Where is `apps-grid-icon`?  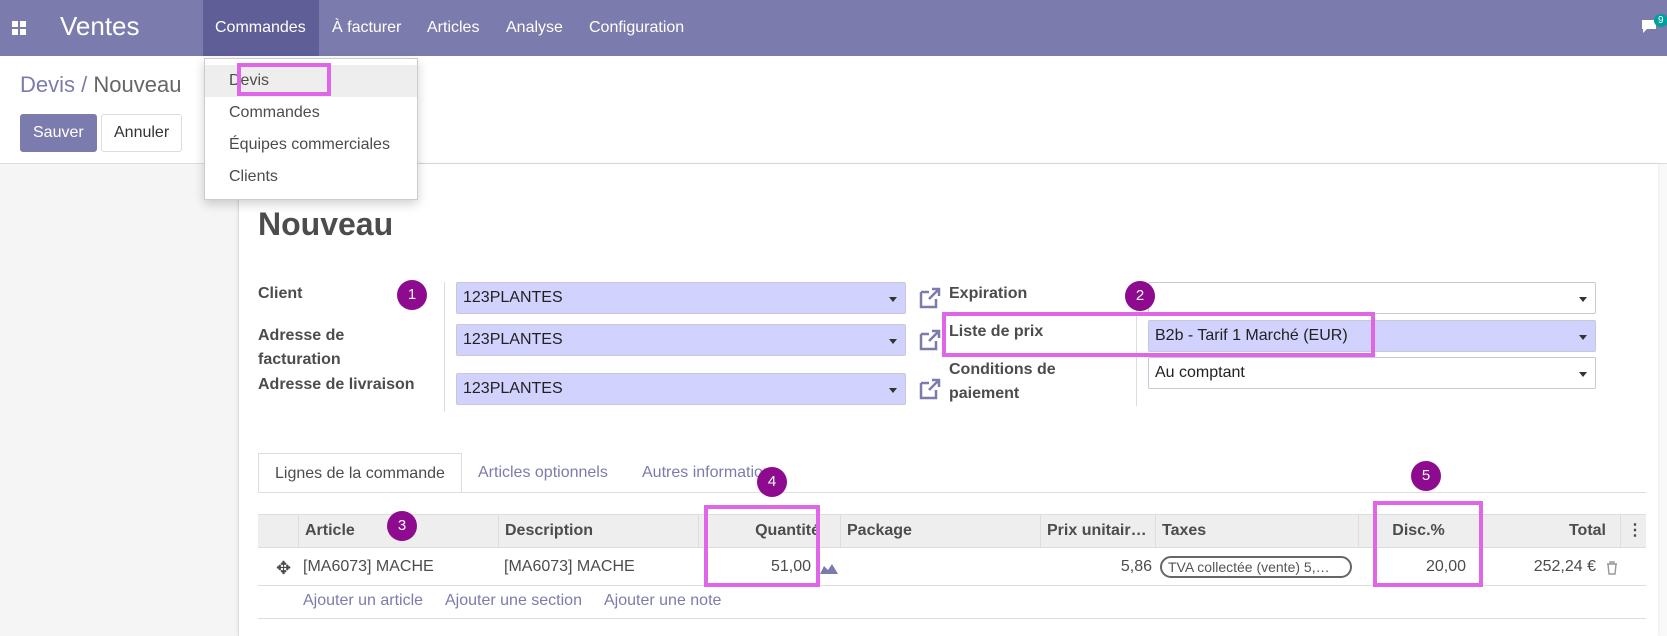 apps-grid-icon is located at coordinates (19, 28).